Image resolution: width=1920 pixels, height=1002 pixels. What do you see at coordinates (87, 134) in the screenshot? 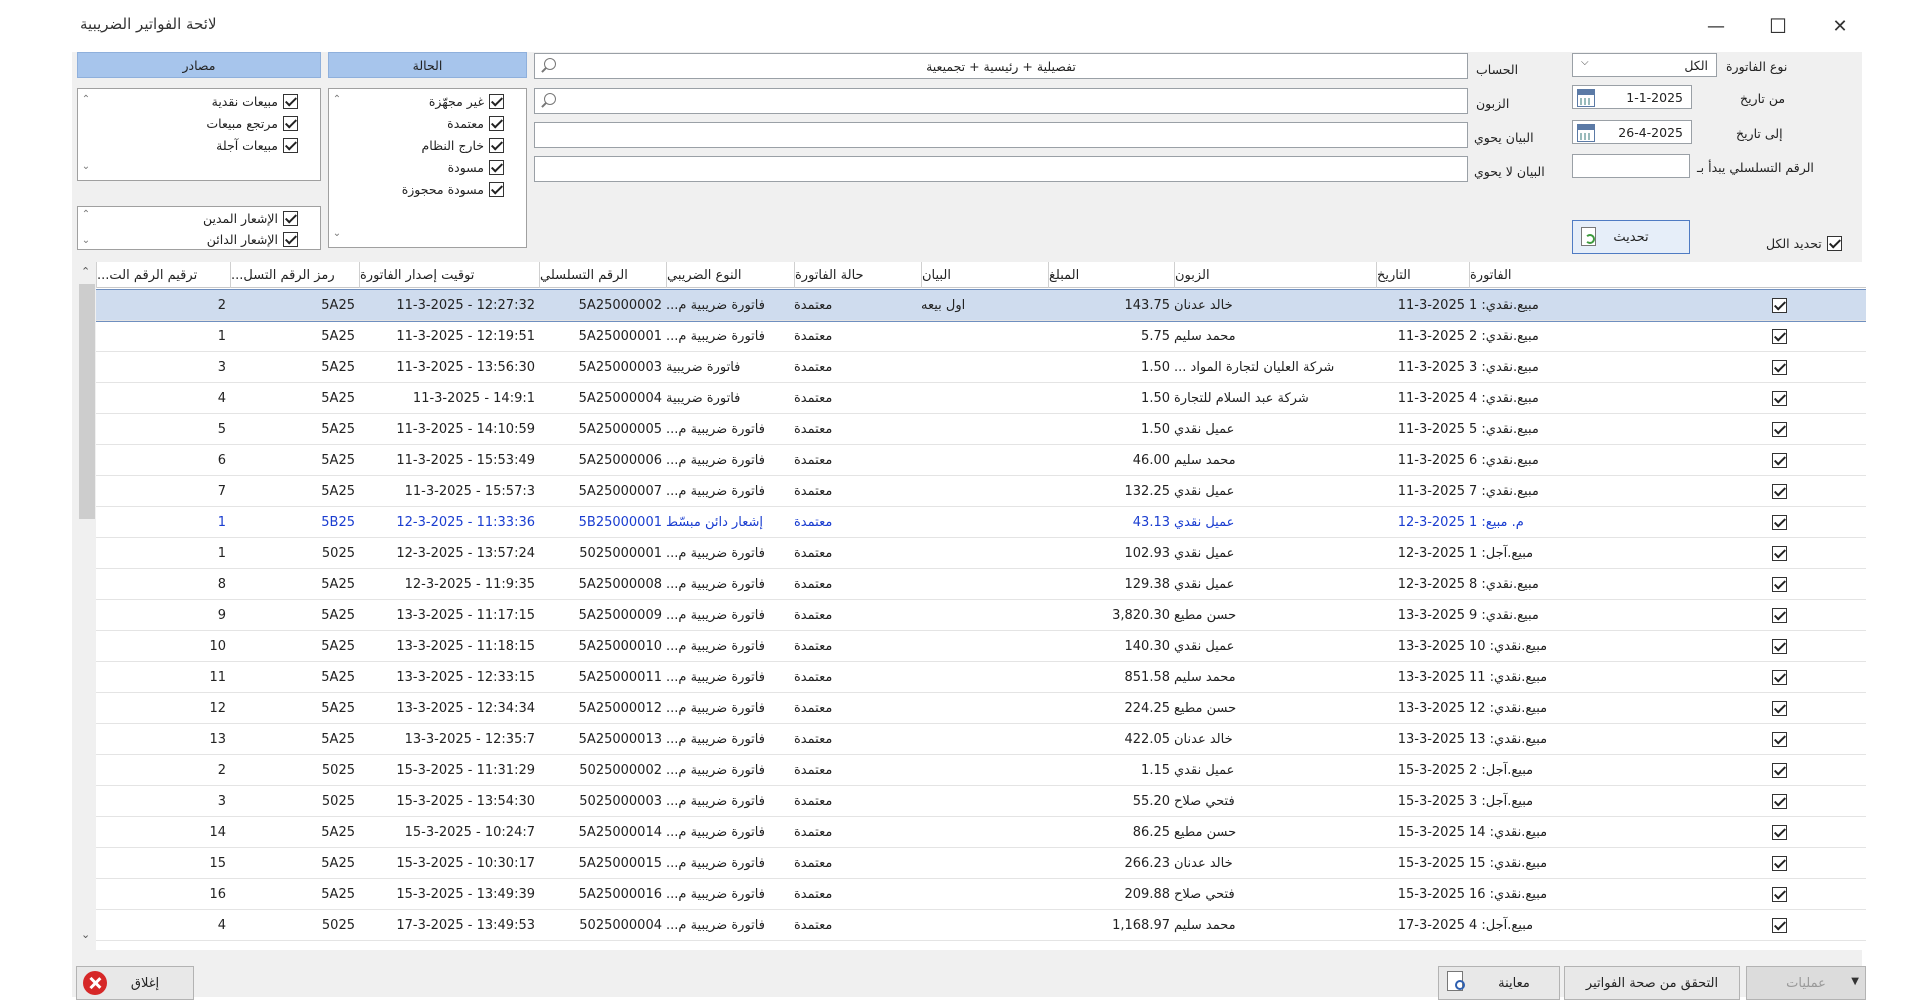
I see `sources-scrollbar: ⌃ ⌄` at bounding box center [87, 134].